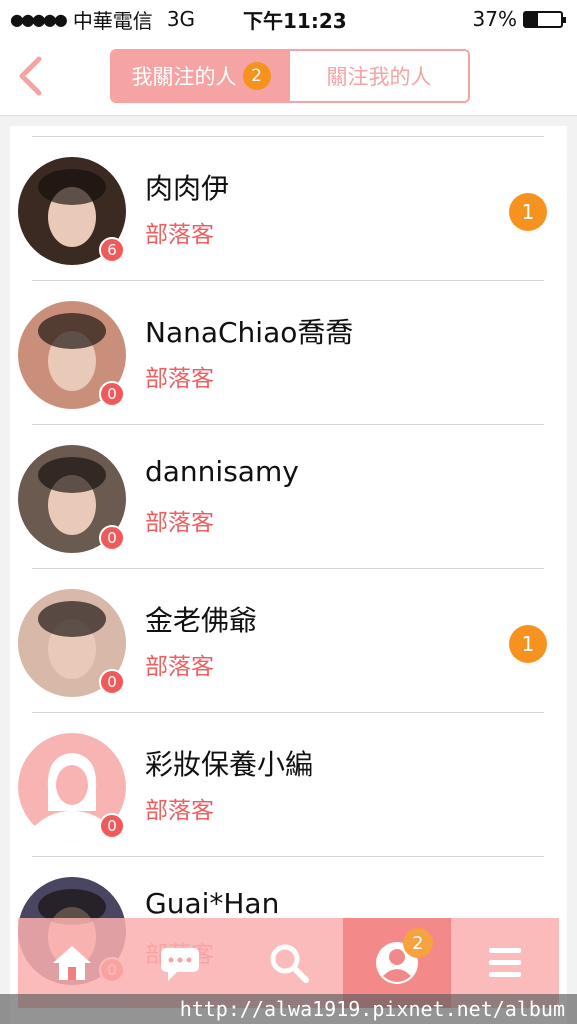  What do you see at coordinates (201, 620) in the screenshot?
I see `user-name: 金老佛爺` at bounding box center [201, 620].